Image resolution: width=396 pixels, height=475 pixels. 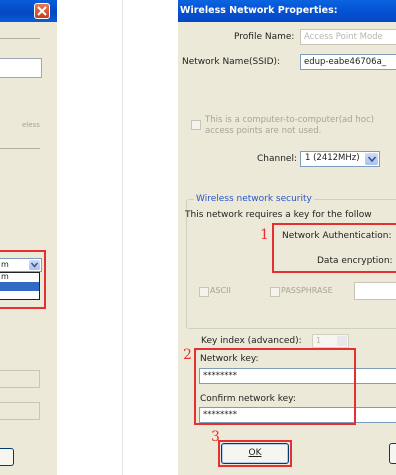 What do you see at coordinates (21, 68) in the screenshot?
I see `left-text-field` at bounding box center [21, 68].